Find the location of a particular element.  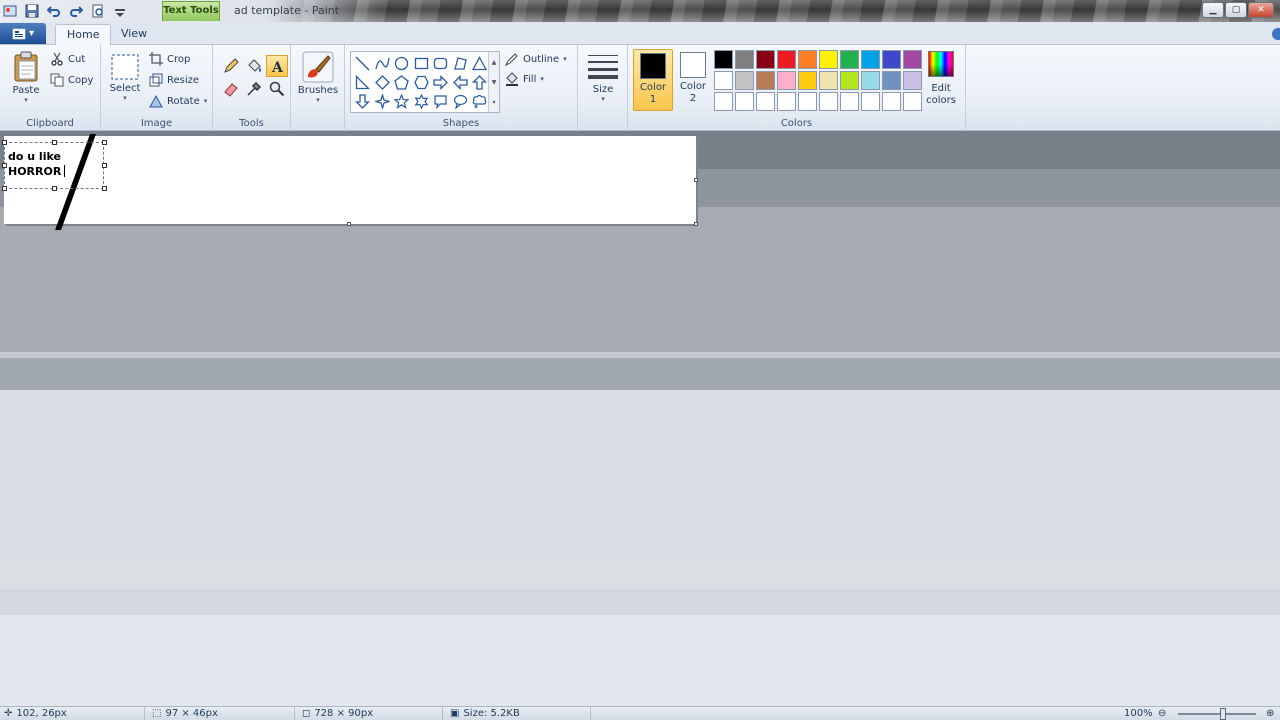

text-box: do u like HORROR is located at coordinates (54, 165).